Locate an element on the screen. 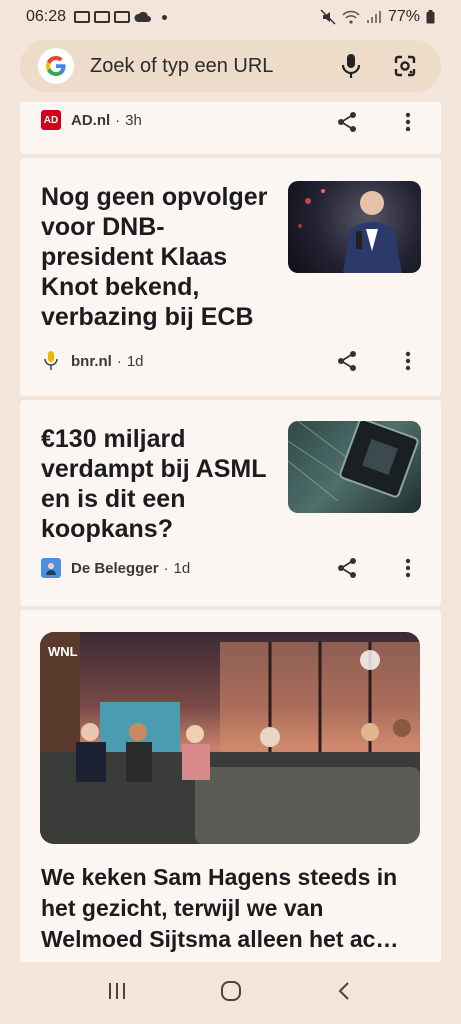 This screenshot has width=461, height=1024. channel-badge: WNL is located at coordinates (63, 651).